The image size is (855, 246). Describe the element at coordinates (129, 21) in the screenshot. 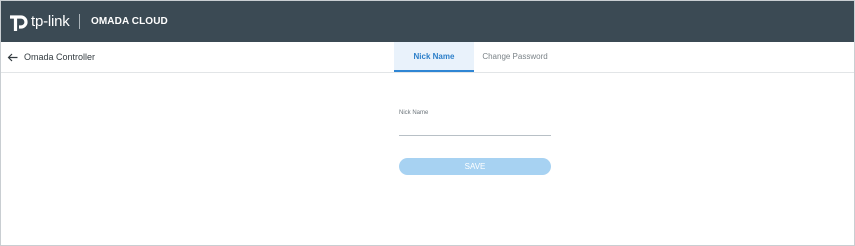

I see `product-name: OMADA CLOUD` at that location.